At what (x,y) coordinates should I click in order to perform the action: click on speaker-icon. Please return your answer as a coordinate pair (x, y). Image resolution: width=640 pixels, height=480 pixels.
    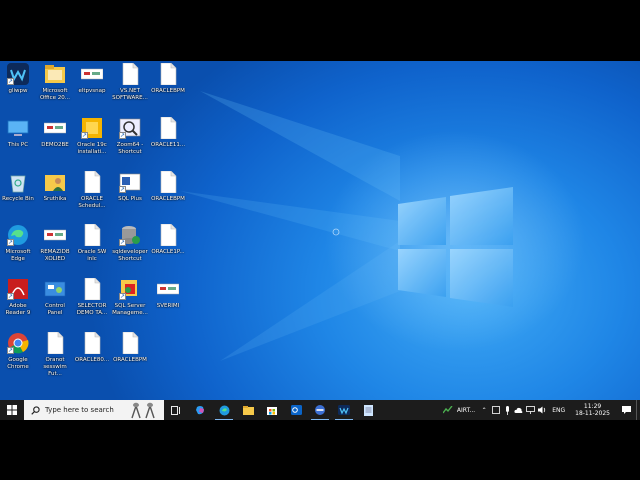
    Looking at the image, I should click on (541, 410).